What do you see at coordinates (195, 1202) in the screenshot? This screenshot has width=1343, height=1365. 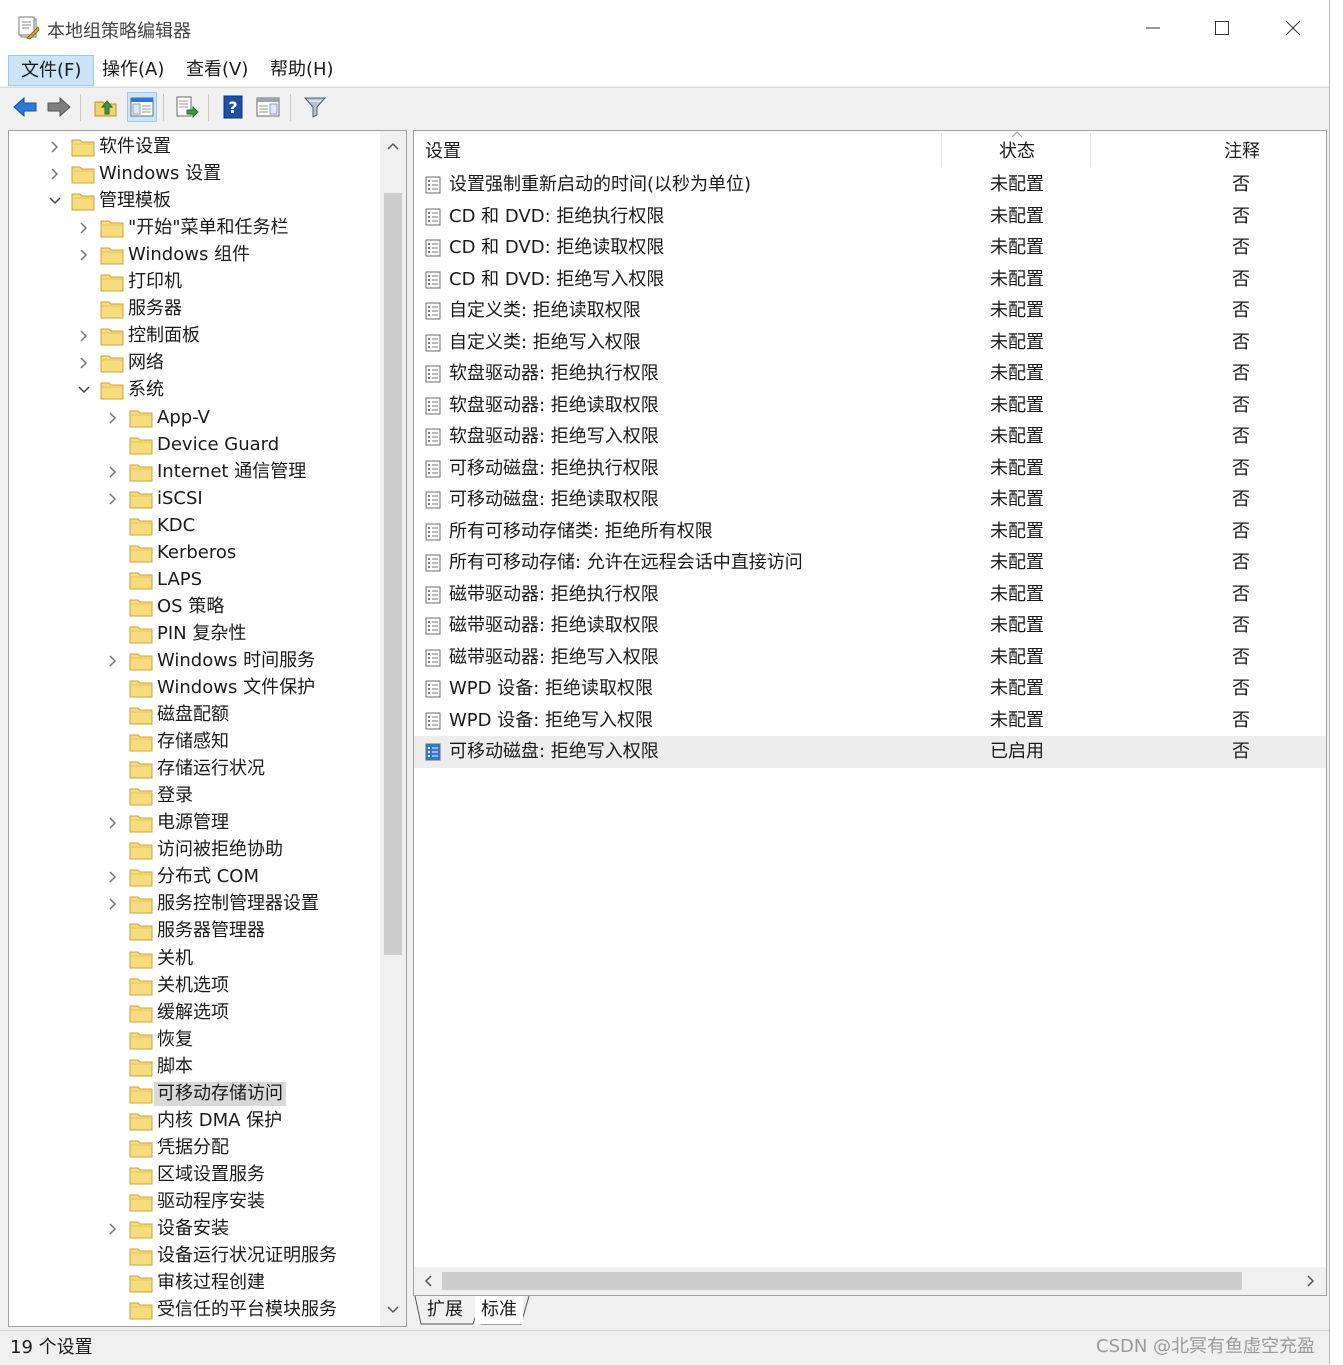 I see `tree-item: 驱动程序安装` at bounding box center [195, 1202].